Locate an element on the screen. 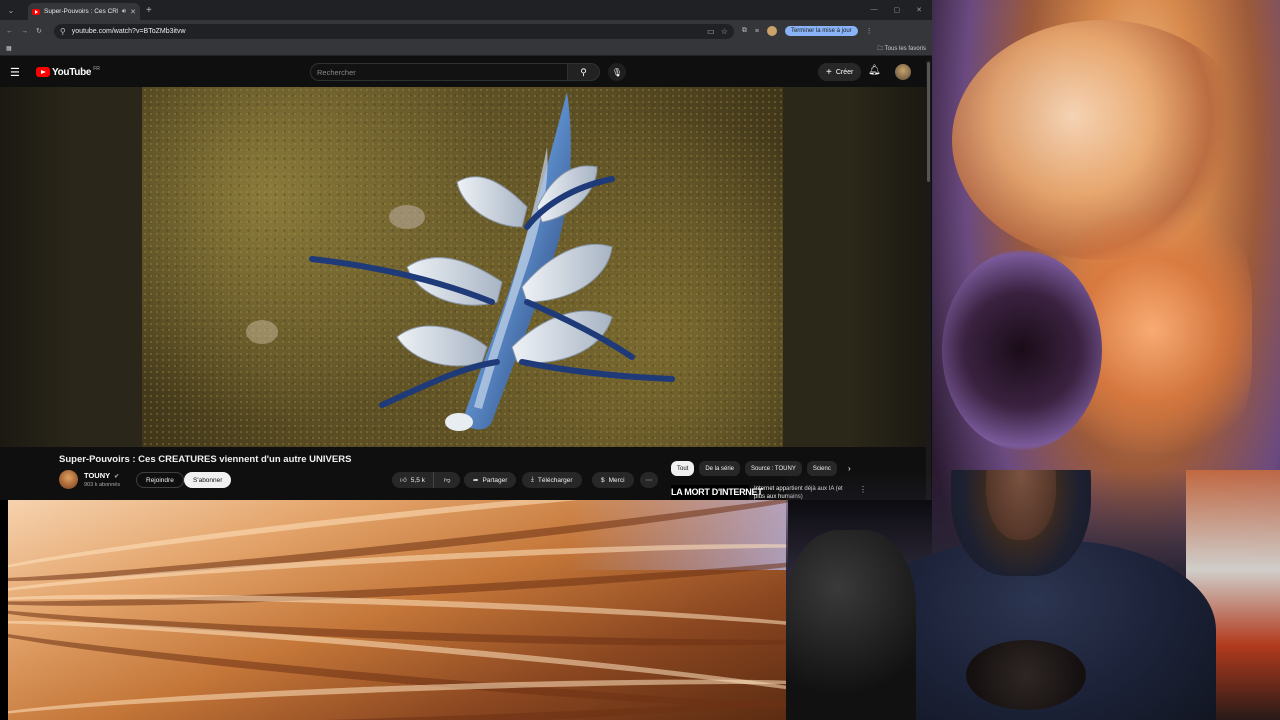 The image size is (1280, 720). art-cave is located at coordinates (1022, 350).